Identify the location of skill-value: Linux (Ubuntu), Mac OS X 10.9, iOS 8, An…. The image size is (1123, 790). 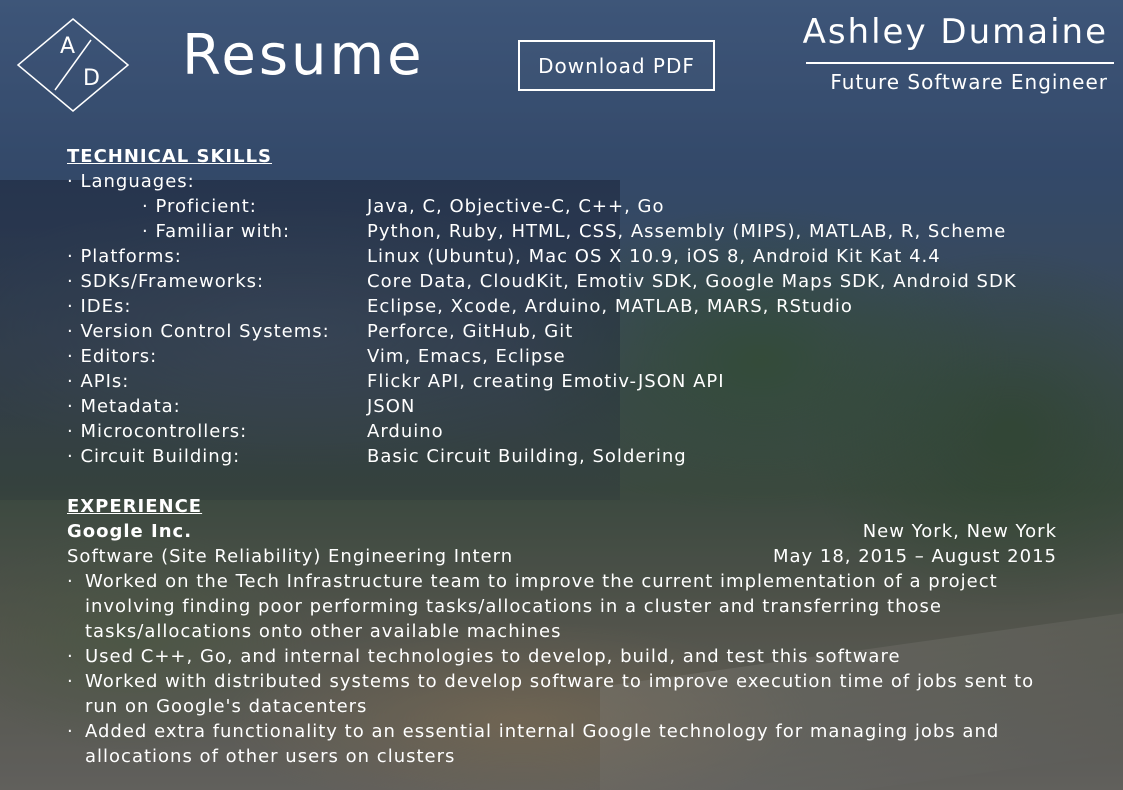
(654, 256).